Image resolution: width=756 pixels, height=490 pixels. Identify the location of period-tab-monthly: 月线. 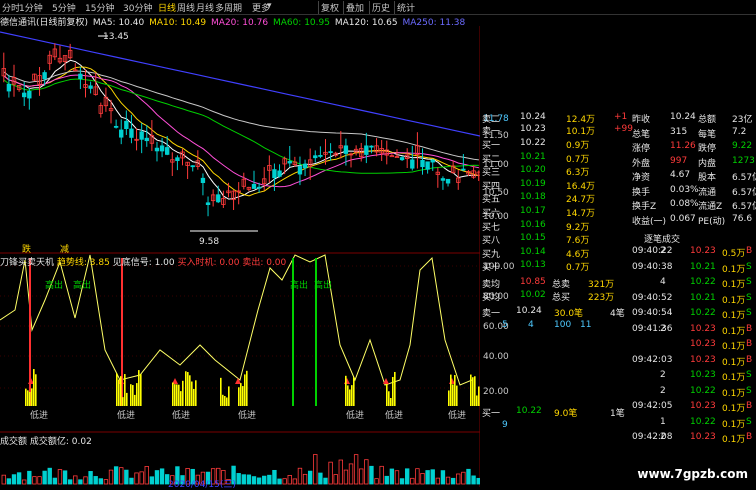
(205, 7).